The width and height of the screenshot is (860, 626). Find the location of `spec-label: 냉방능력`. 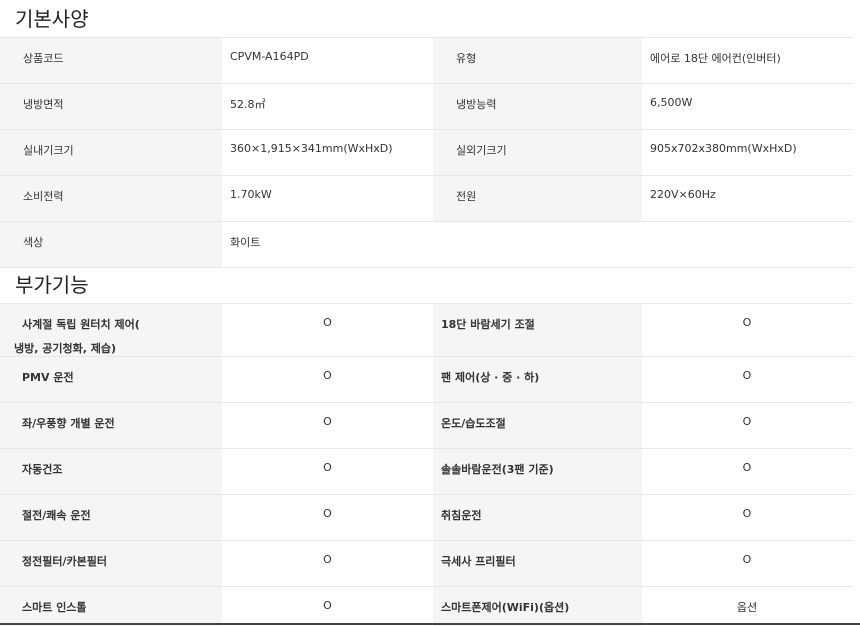

spec-label: 냉방능력 is located at coordinates (537, 106).